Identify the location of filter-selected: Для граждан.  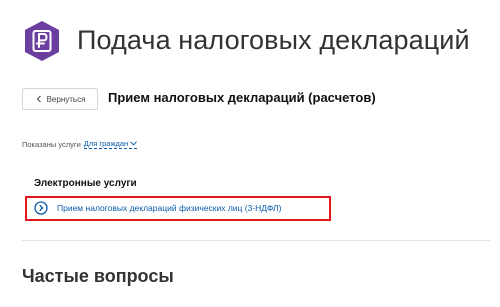
(106, 143).